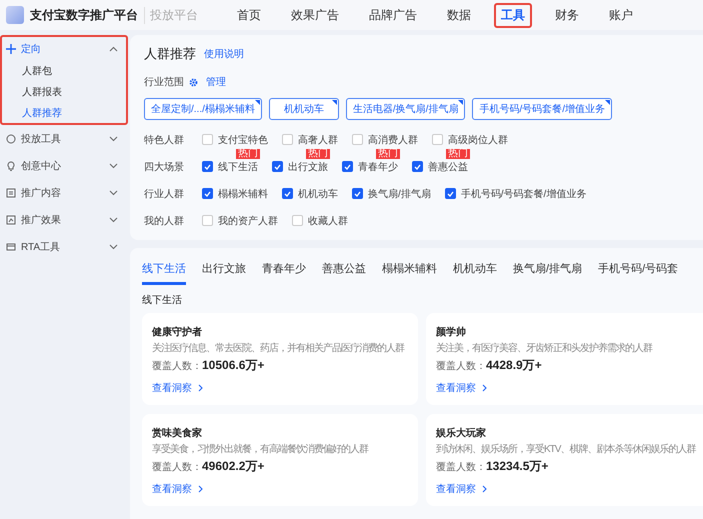 The image size is (703, 519). Describe the element at coordinates (393, 15) in the screenshot. I see `nav-tab: 品牌广告` at that location.